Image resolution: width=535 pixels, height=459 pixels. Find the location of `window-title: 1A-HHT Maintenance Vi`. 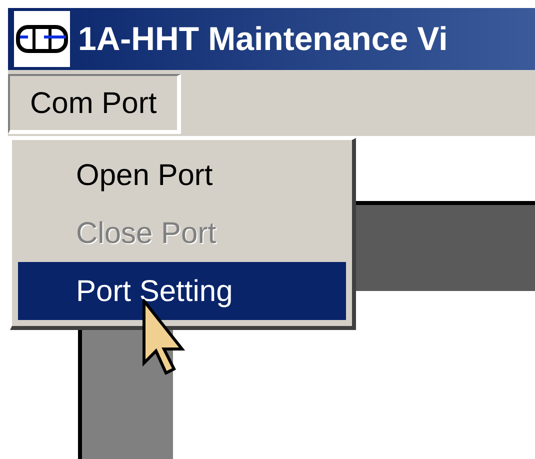

window-title: 1A-HHT Maintenance Vi is located at coordinates (263, 39).